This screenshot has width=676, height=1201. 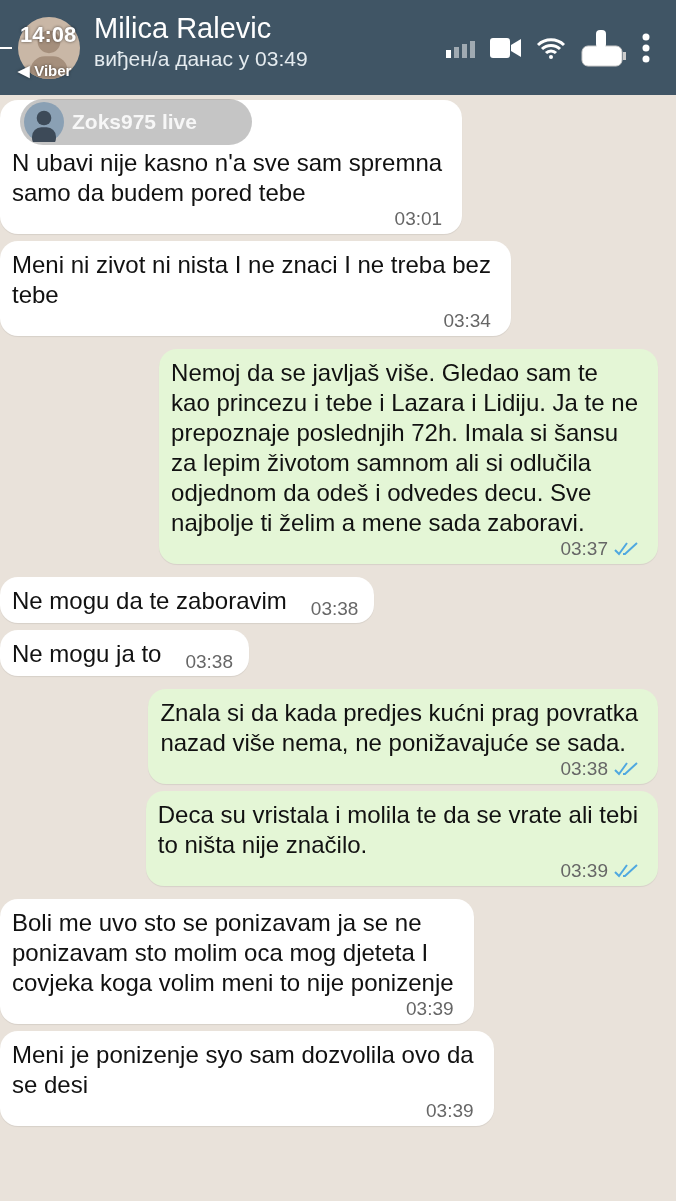 What do you see at coordinates (584, 549) in the screenshot?
I see `message-time: 03:37` at bounding box center [584, 549].